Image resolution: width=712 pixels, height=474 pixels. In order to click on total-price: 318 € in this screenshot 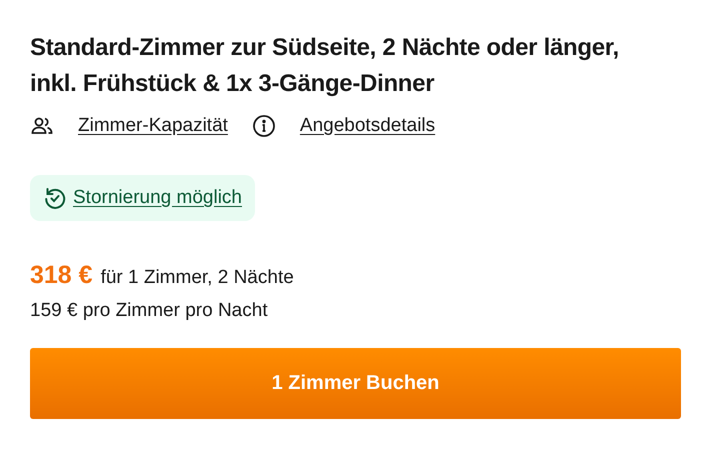, I will do `click(61, 275)`.